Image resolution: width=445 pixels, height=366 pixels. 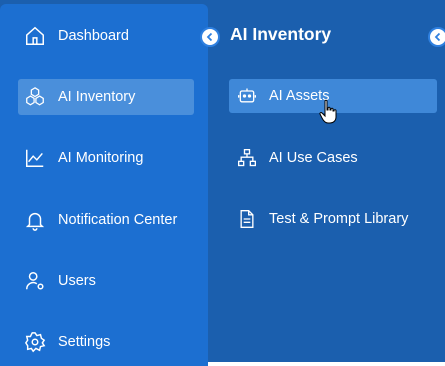 What do you see at coordinates (84, 342) in the screenshot?
I see `sidebar-item-label: Settings` at bounding box center [84, 342].